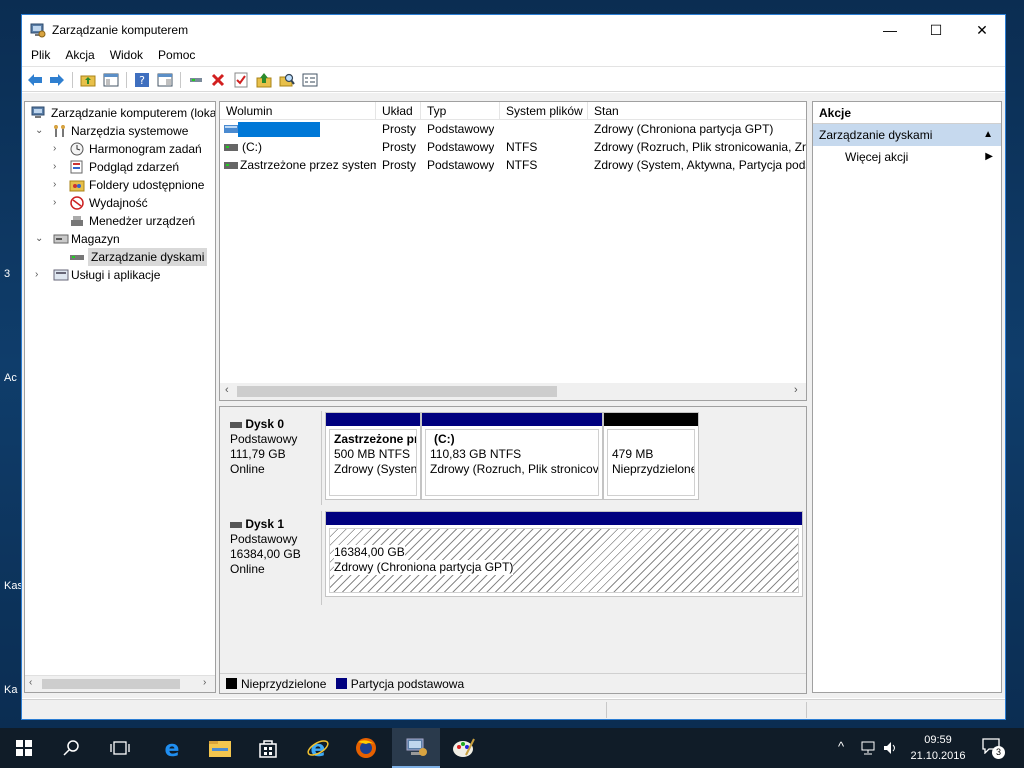 This screenshot has width=1024, height=768. Describe the element at coordinates (148, 257) in the screenshot. I see `tree-item-label: Zarządzanie dyskami` at that location.